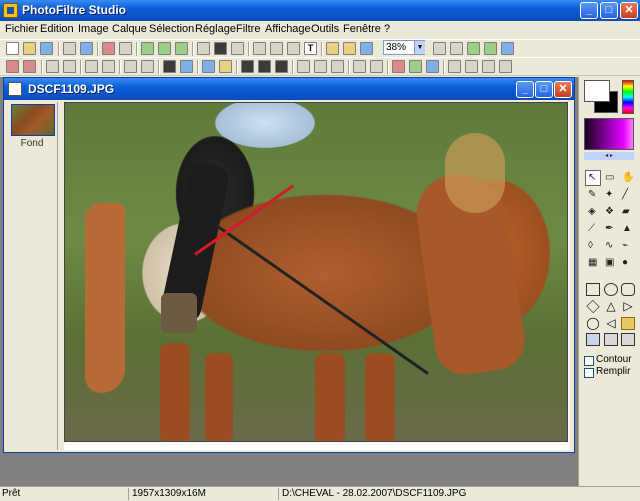  I want to click on crop-icon, so click(293, 48).